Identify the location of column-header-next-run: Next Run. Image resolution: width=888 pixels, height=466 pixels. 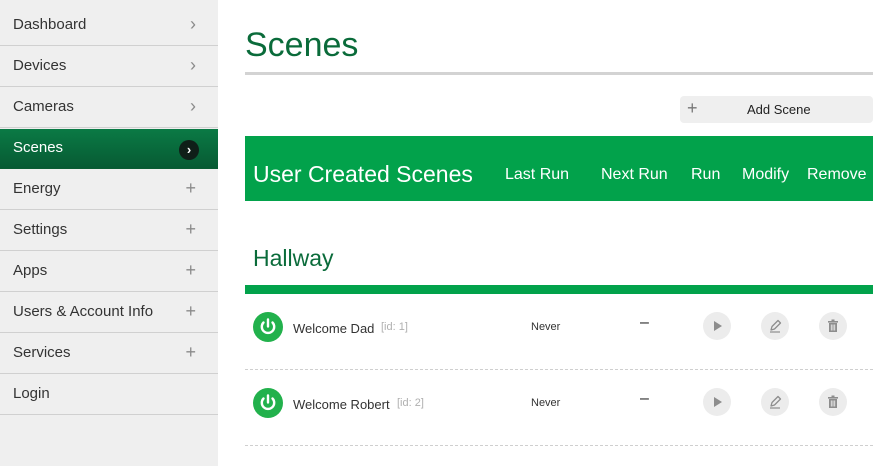
(634, 174).